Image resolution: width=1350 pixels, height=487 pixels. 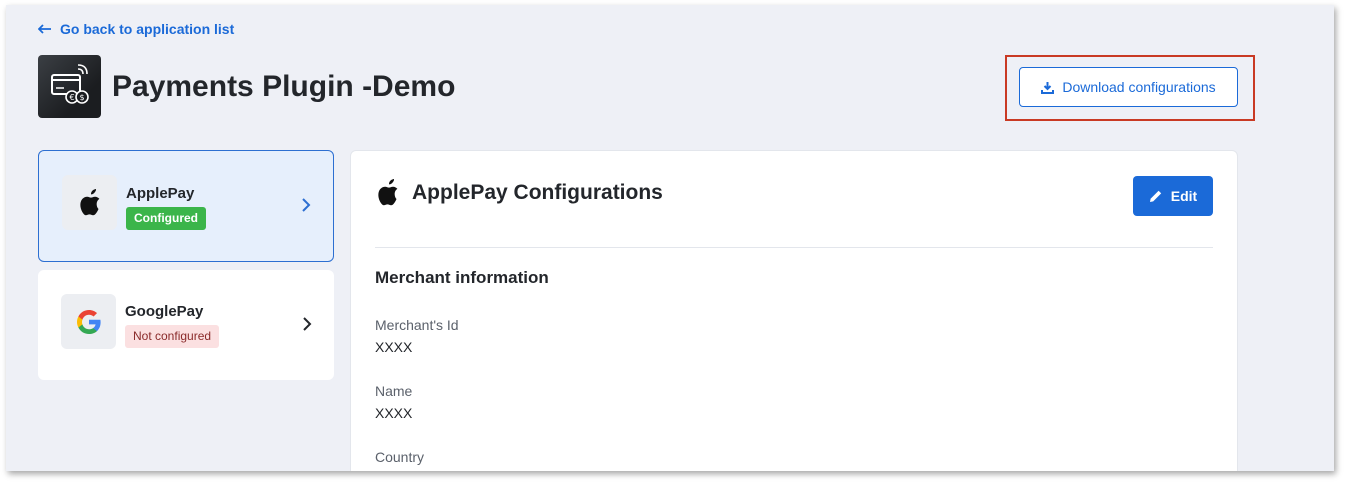 What do you see at coordinates (1048, 87) in the screenshot?
I see `download-icon` at bounding box center [1048, 87].